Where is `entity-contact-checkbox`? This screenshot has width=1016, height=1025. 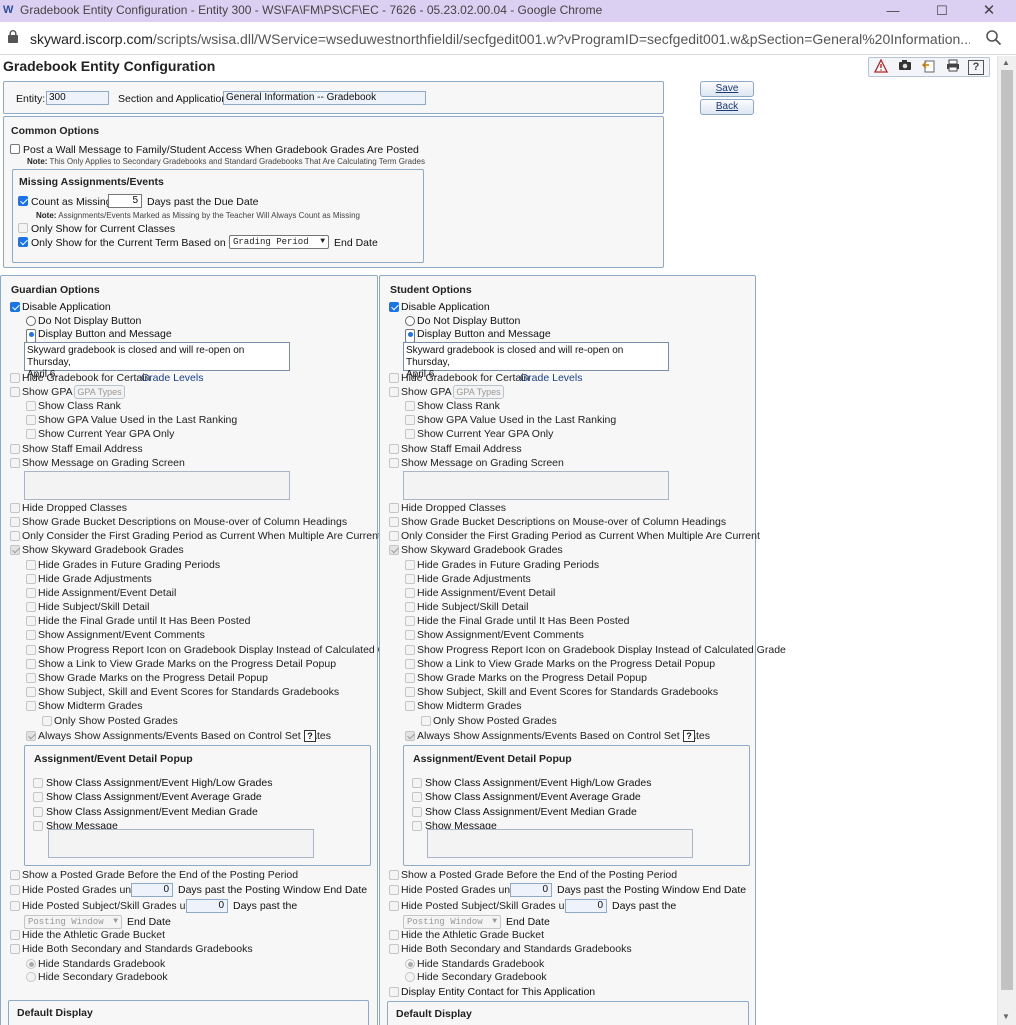
entity-contact-checkbox is located at coordinates (394, 992).